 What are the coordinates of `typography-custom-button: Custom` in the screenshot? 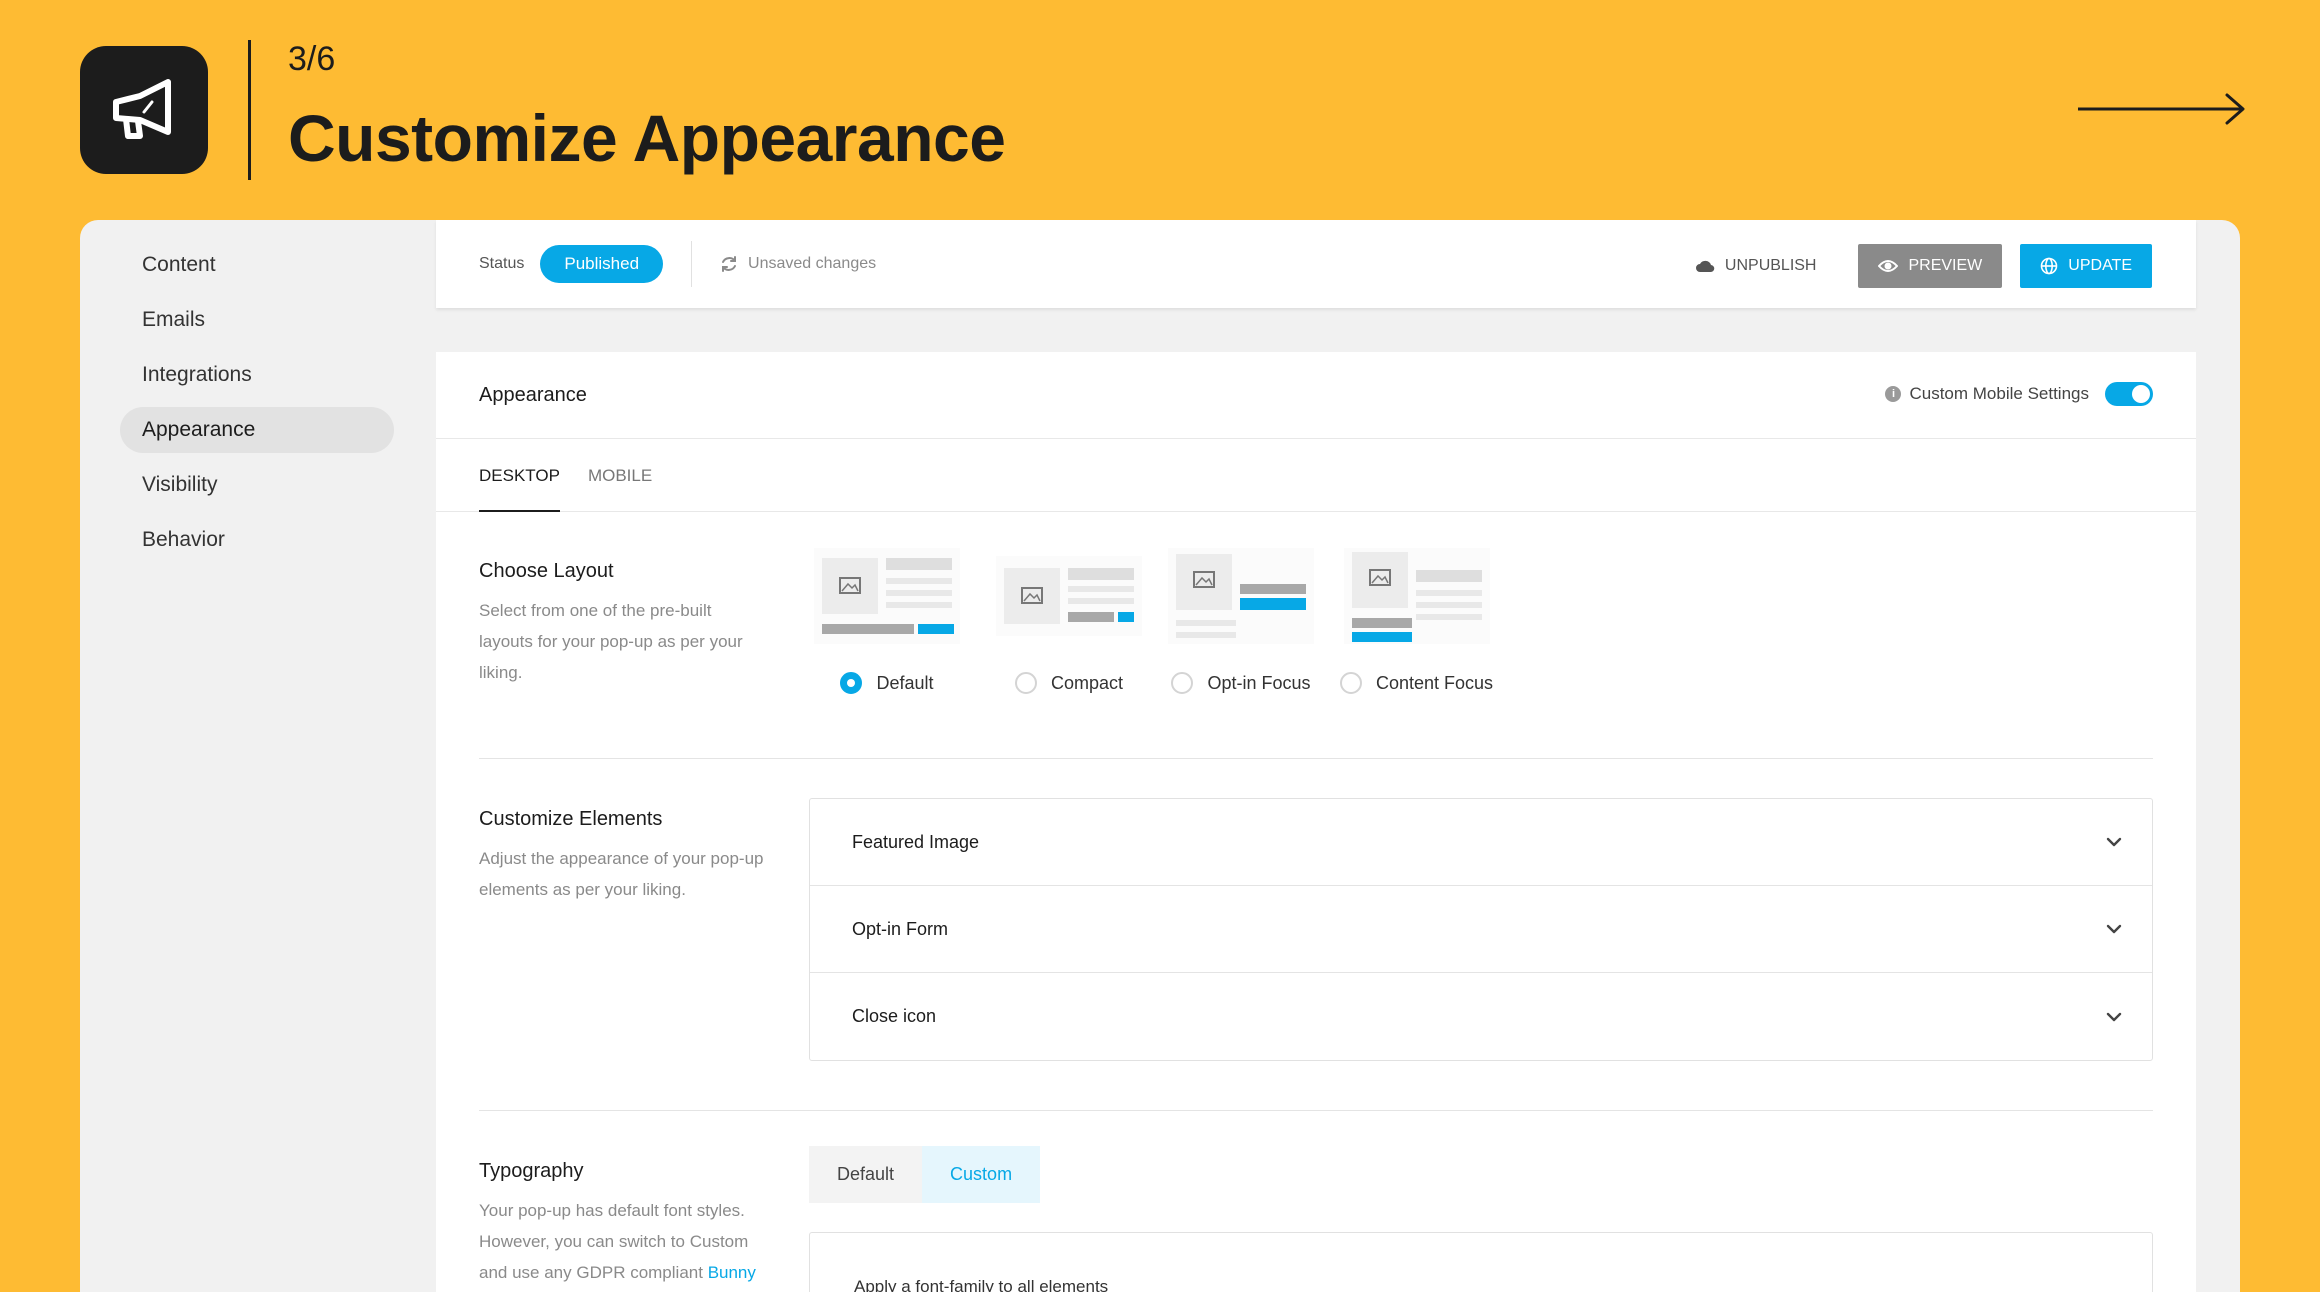 It's located at (981, 1174).